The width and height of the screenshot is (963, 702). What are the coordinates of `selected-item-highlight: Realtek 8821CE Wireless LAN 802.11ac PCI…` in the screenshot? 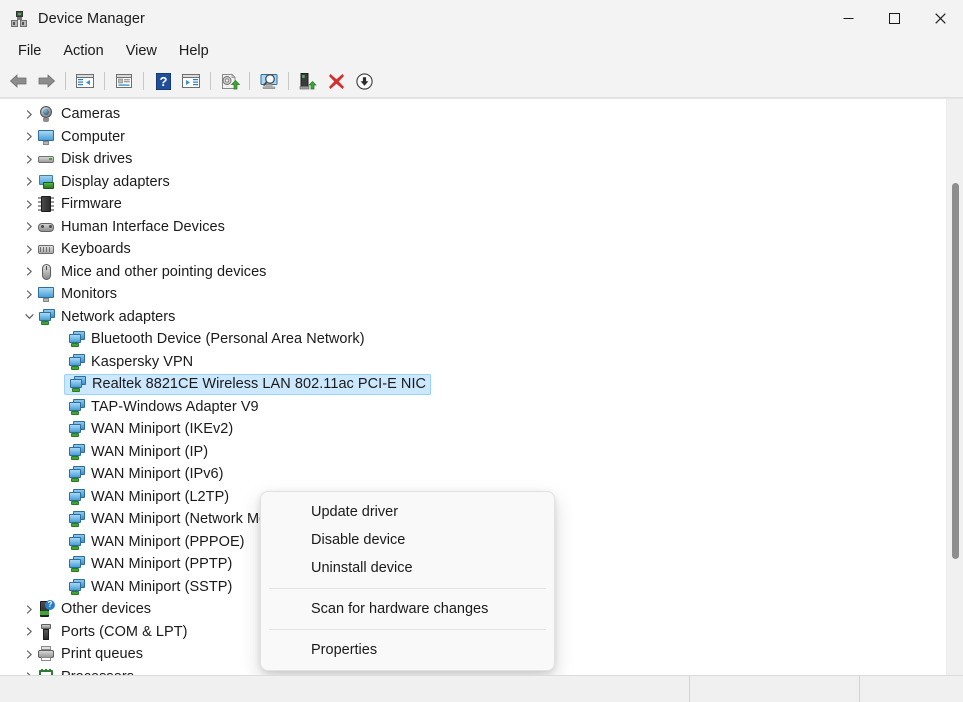 It's located at (248, 384).